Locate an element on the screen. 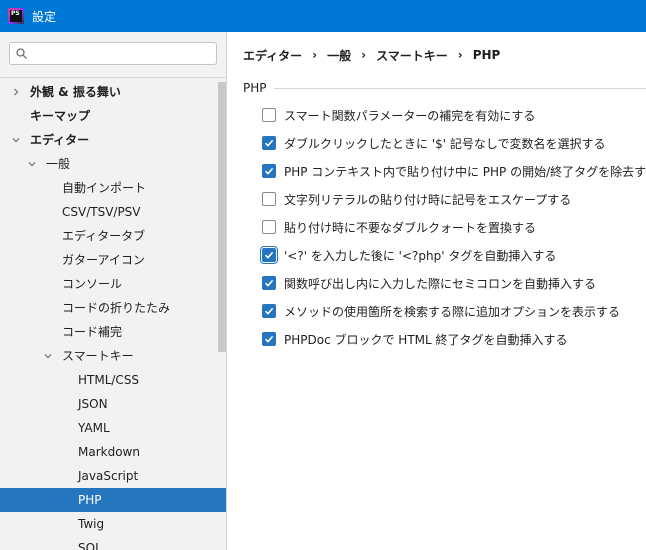 The height and width of the screenshot is (550, 646). tree-item: エディタータブ is located at coordinates (108, 236).